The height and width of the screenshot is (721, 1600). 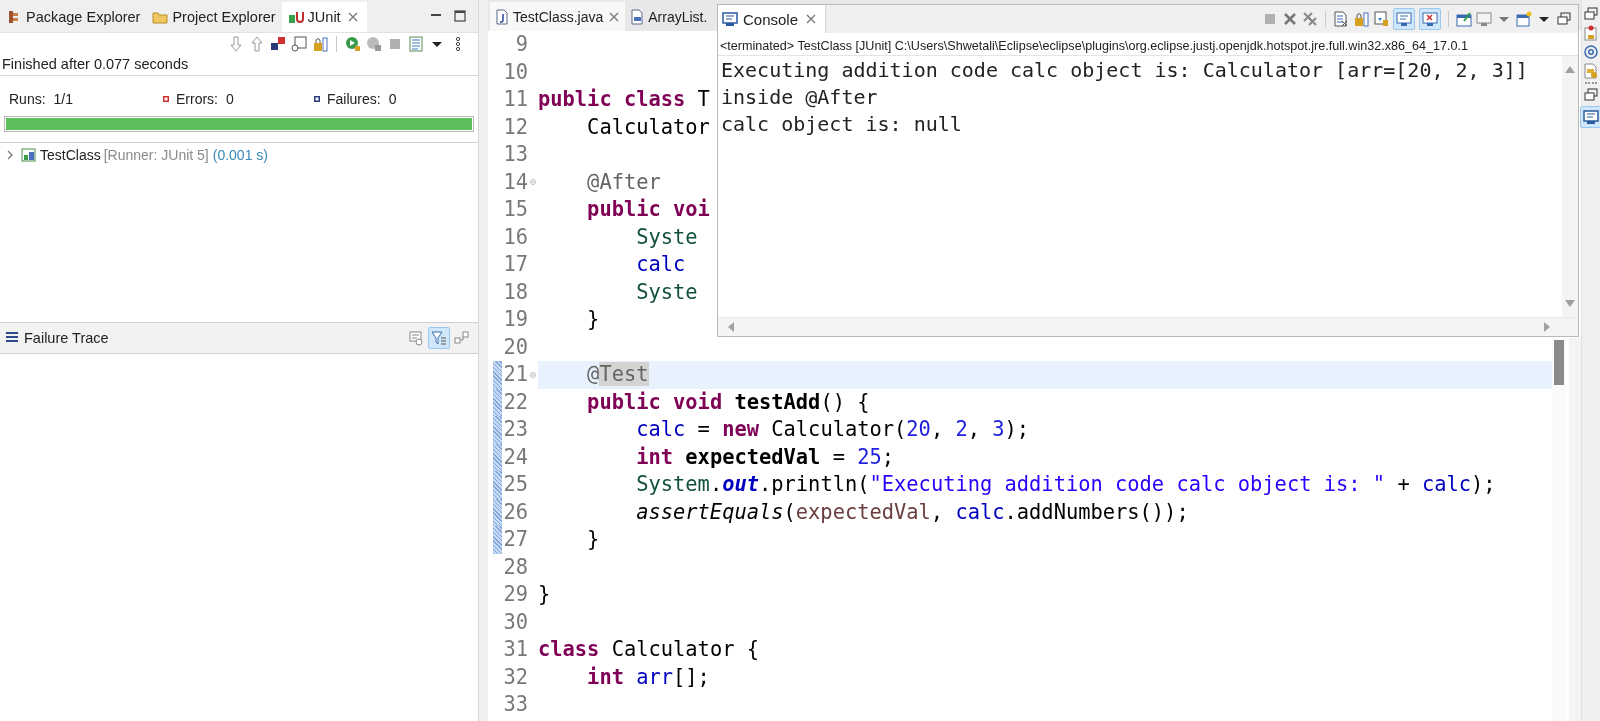 I want to click on code-line: @Test, so click(x=617, y=374).